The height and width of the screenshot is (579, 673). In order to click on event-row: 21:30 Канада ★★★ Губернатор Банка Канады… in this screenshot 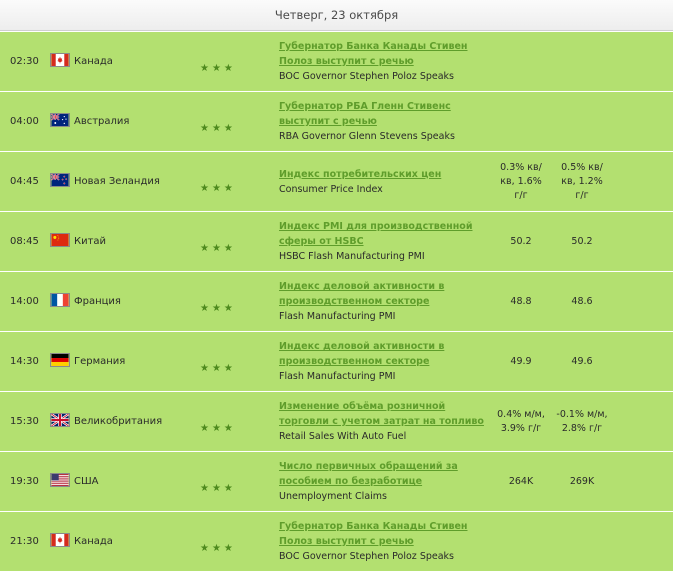, I will do `click(336, 542)`.